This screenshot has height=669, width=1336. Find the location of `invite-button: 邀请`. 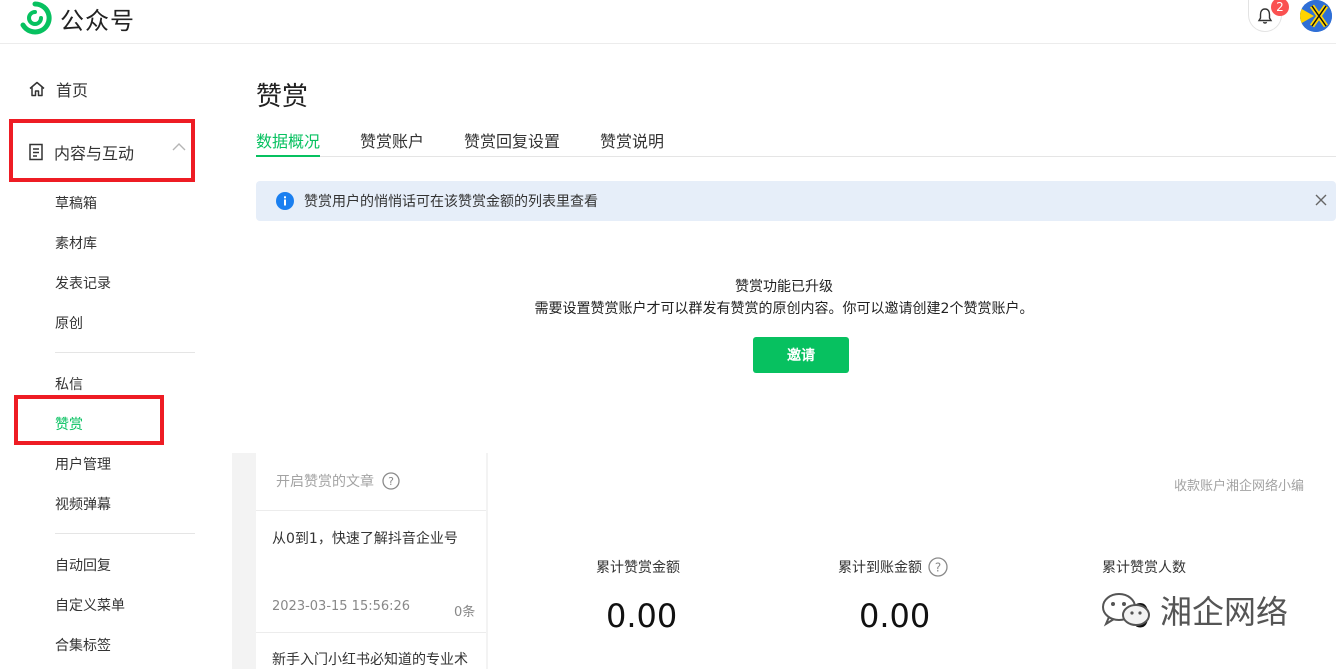

invite-button: 邀请 is located at coordinates (801, 355).